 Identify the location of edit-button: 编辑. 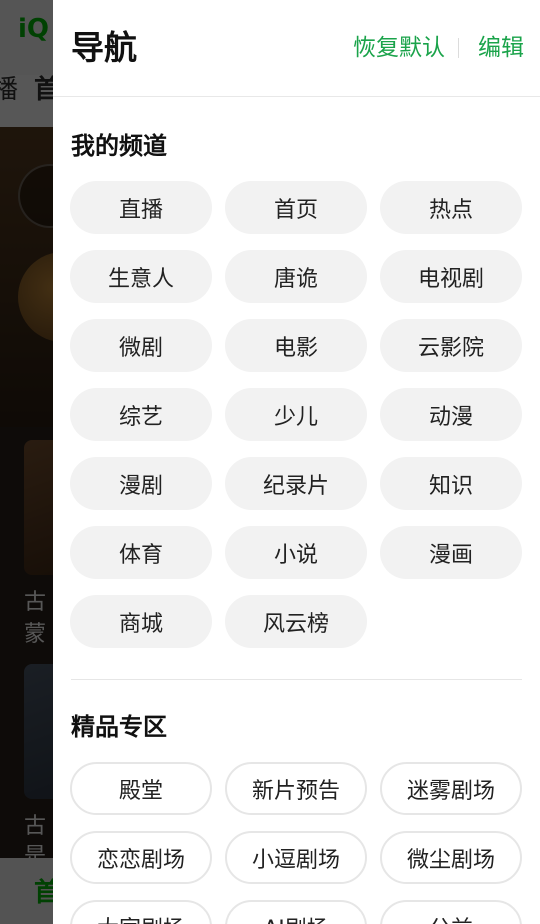
(501, 48).